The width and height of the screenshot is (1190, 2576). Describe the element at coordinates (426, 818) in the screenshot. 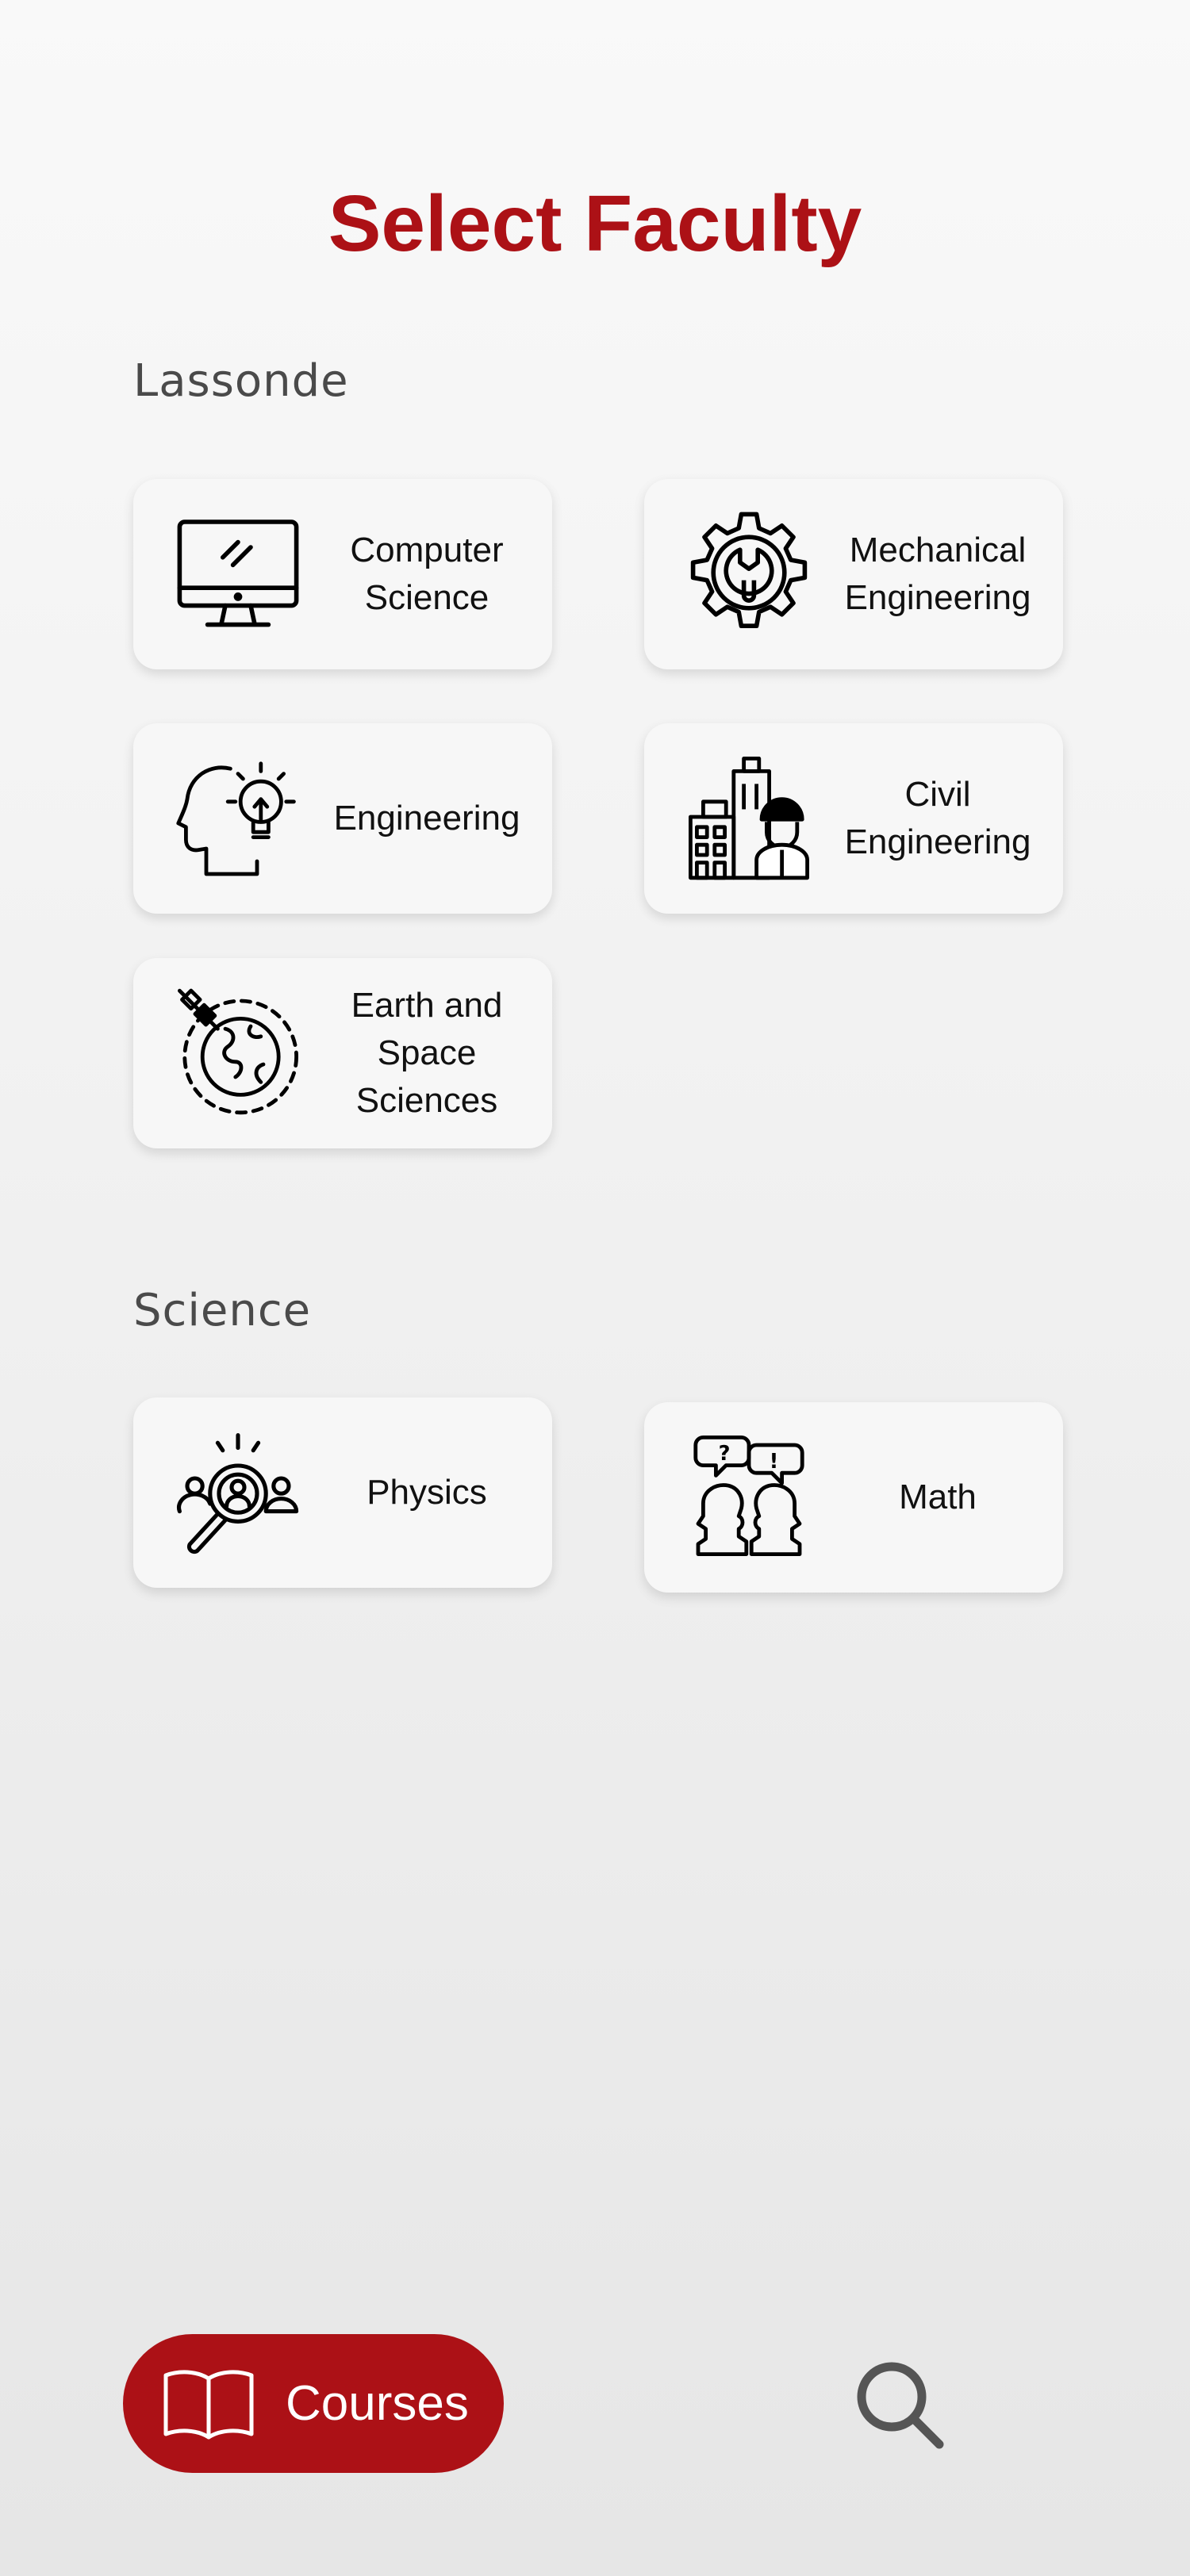

I see `faculty-label: Engineering` at that location.